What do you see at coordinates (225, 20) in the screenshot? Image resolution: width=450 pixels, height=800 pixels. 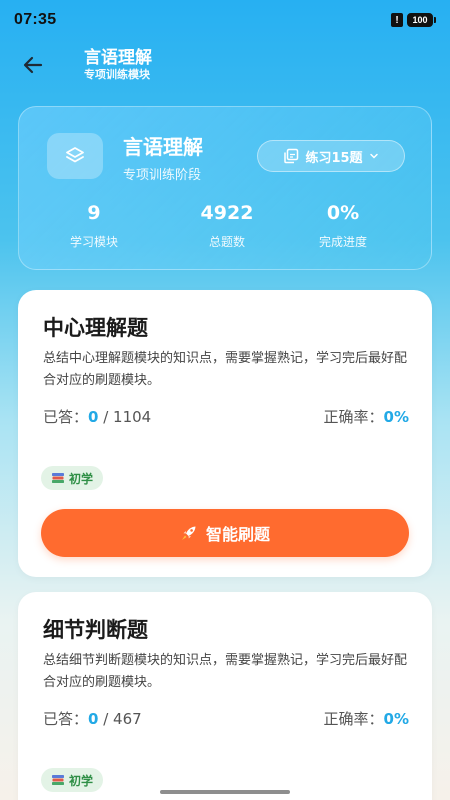 I see `status-bar: 07:35 ! 100` at bounding box center [225, 20].